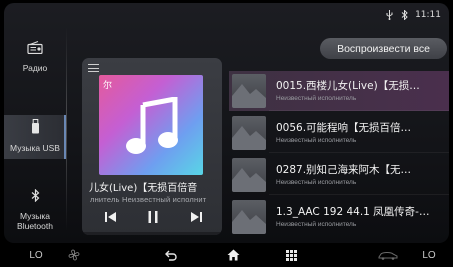  I want to click on usb-drive-icon, so click(35, 129).